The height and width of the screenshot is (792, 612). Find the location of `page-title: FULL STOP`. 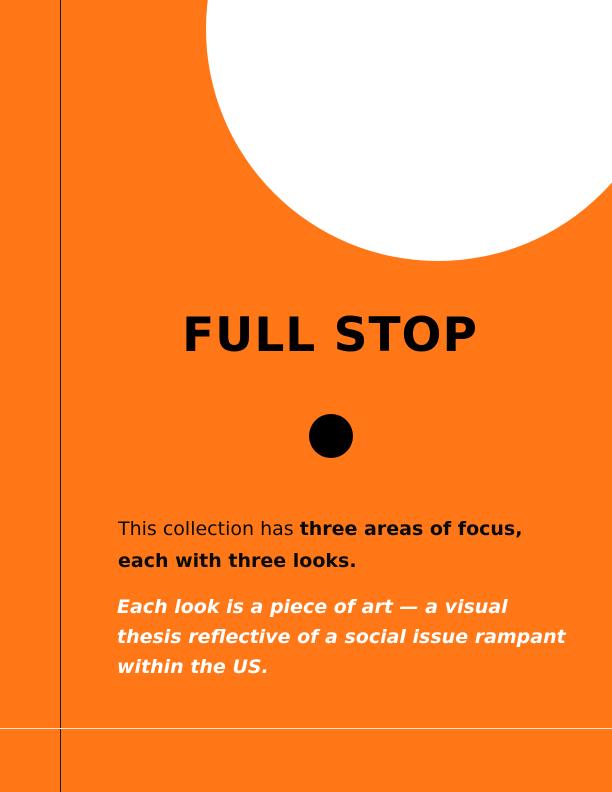

page-title: FULL STOP is located at coordinates (330, 335).